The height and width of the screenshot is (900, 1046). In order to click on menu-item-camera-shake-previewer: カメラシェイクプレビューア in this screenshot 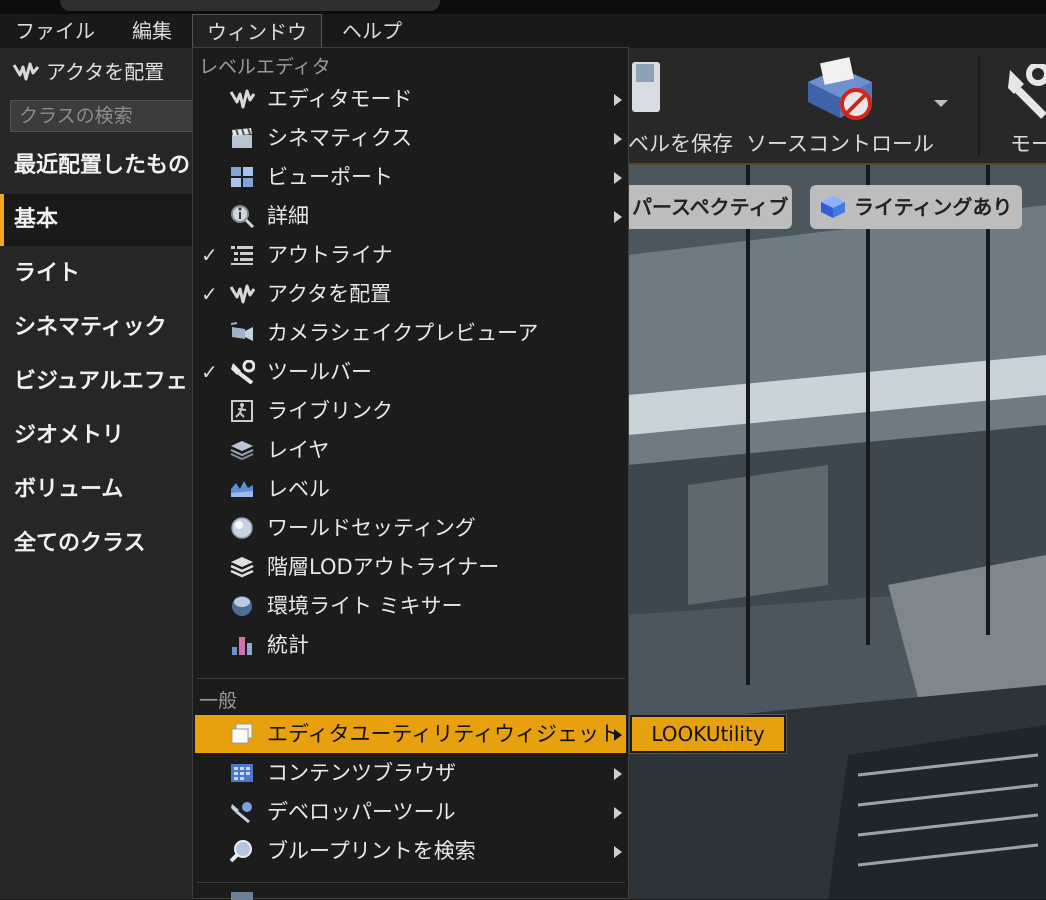, I will do `click(410, 333)`.